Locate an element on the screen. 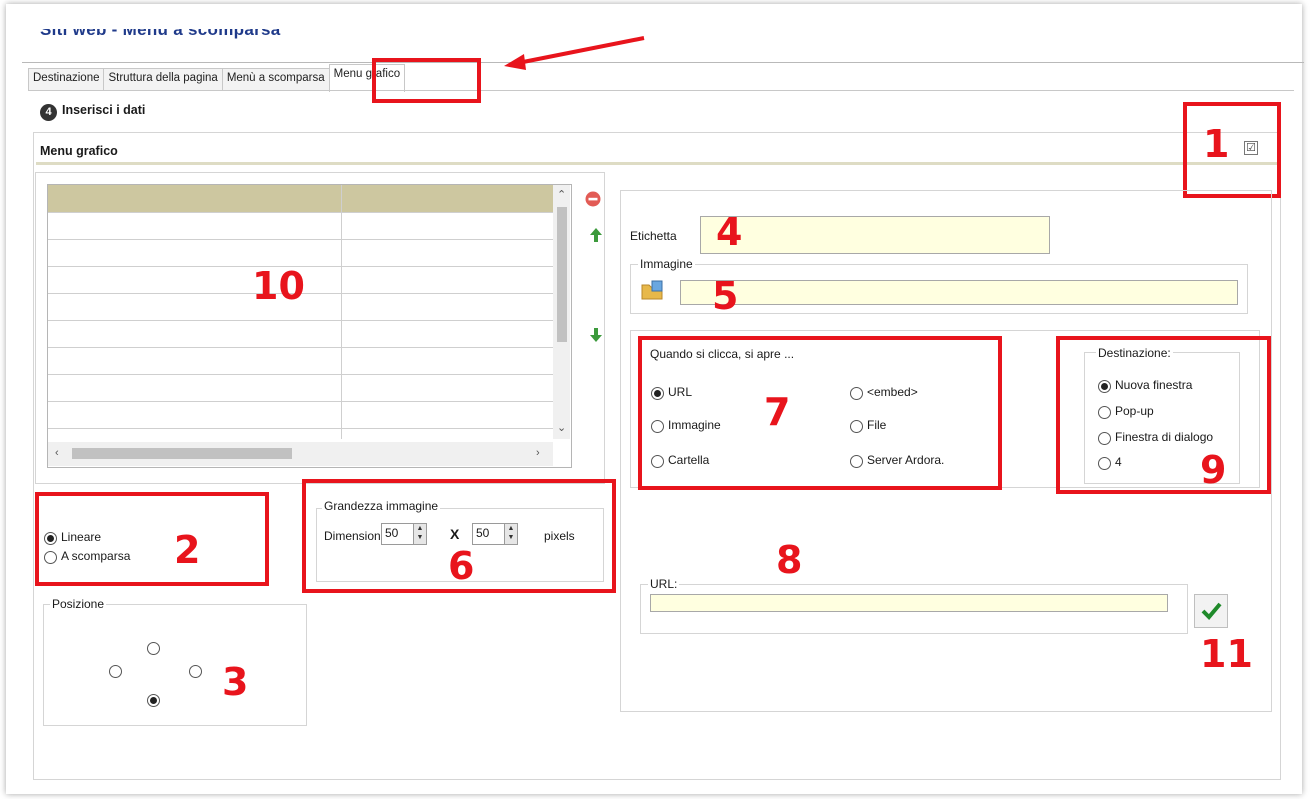  annotation-5: 5 is located at coordinates (725, 296).